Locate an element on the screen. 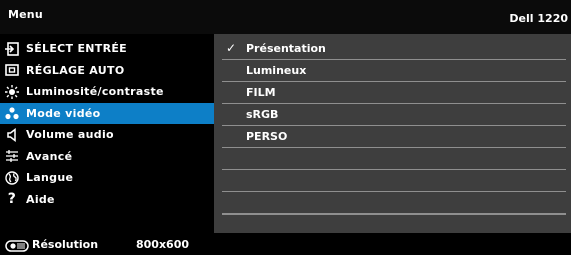 This screenshot has width=571, height=257. menu-item-label: Luminosité/contraste is located at coordinates (95, 92).